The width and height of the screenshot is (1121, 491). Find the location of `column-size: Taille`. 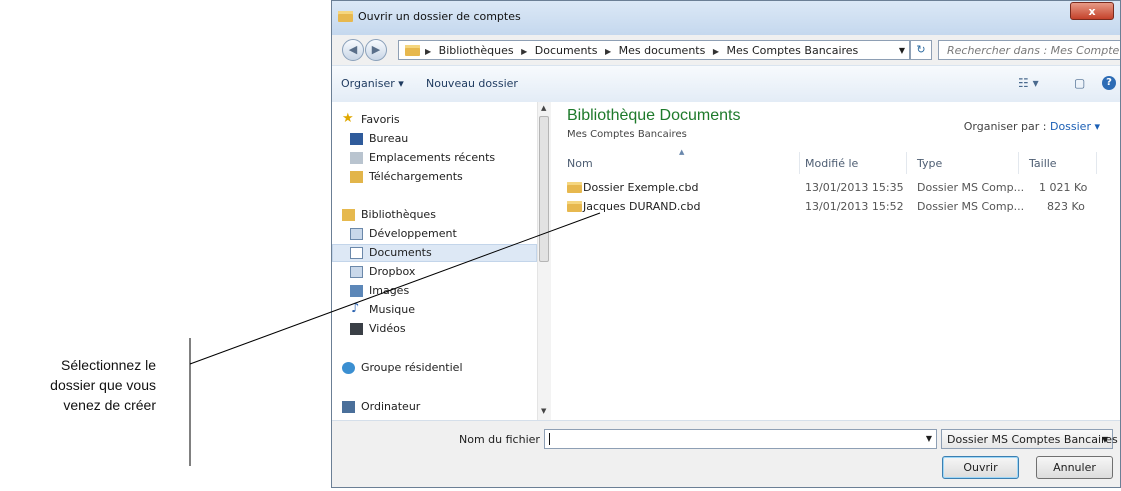

column-size: Taille is located at coordinates (1043, 163).